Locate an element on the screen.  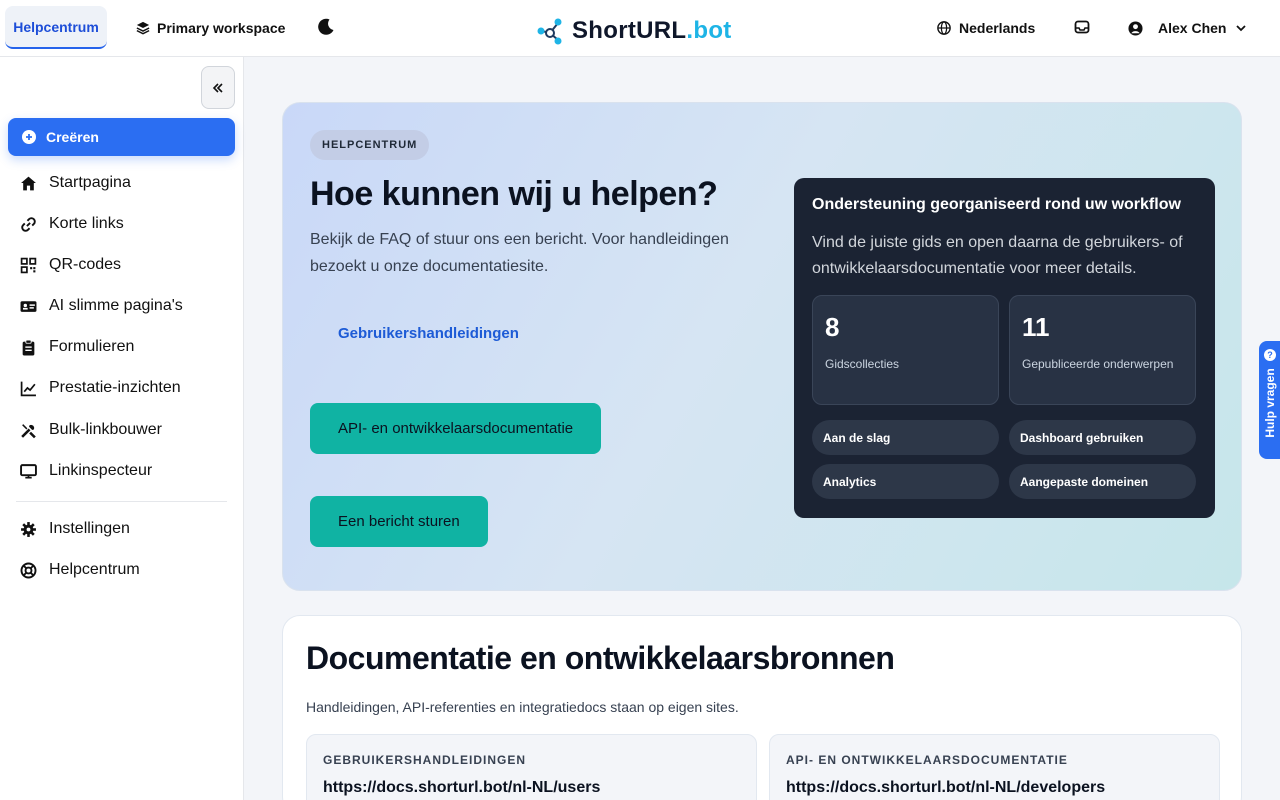
workspace-switcher: Primary workspace is located at coordinates (210, 28).